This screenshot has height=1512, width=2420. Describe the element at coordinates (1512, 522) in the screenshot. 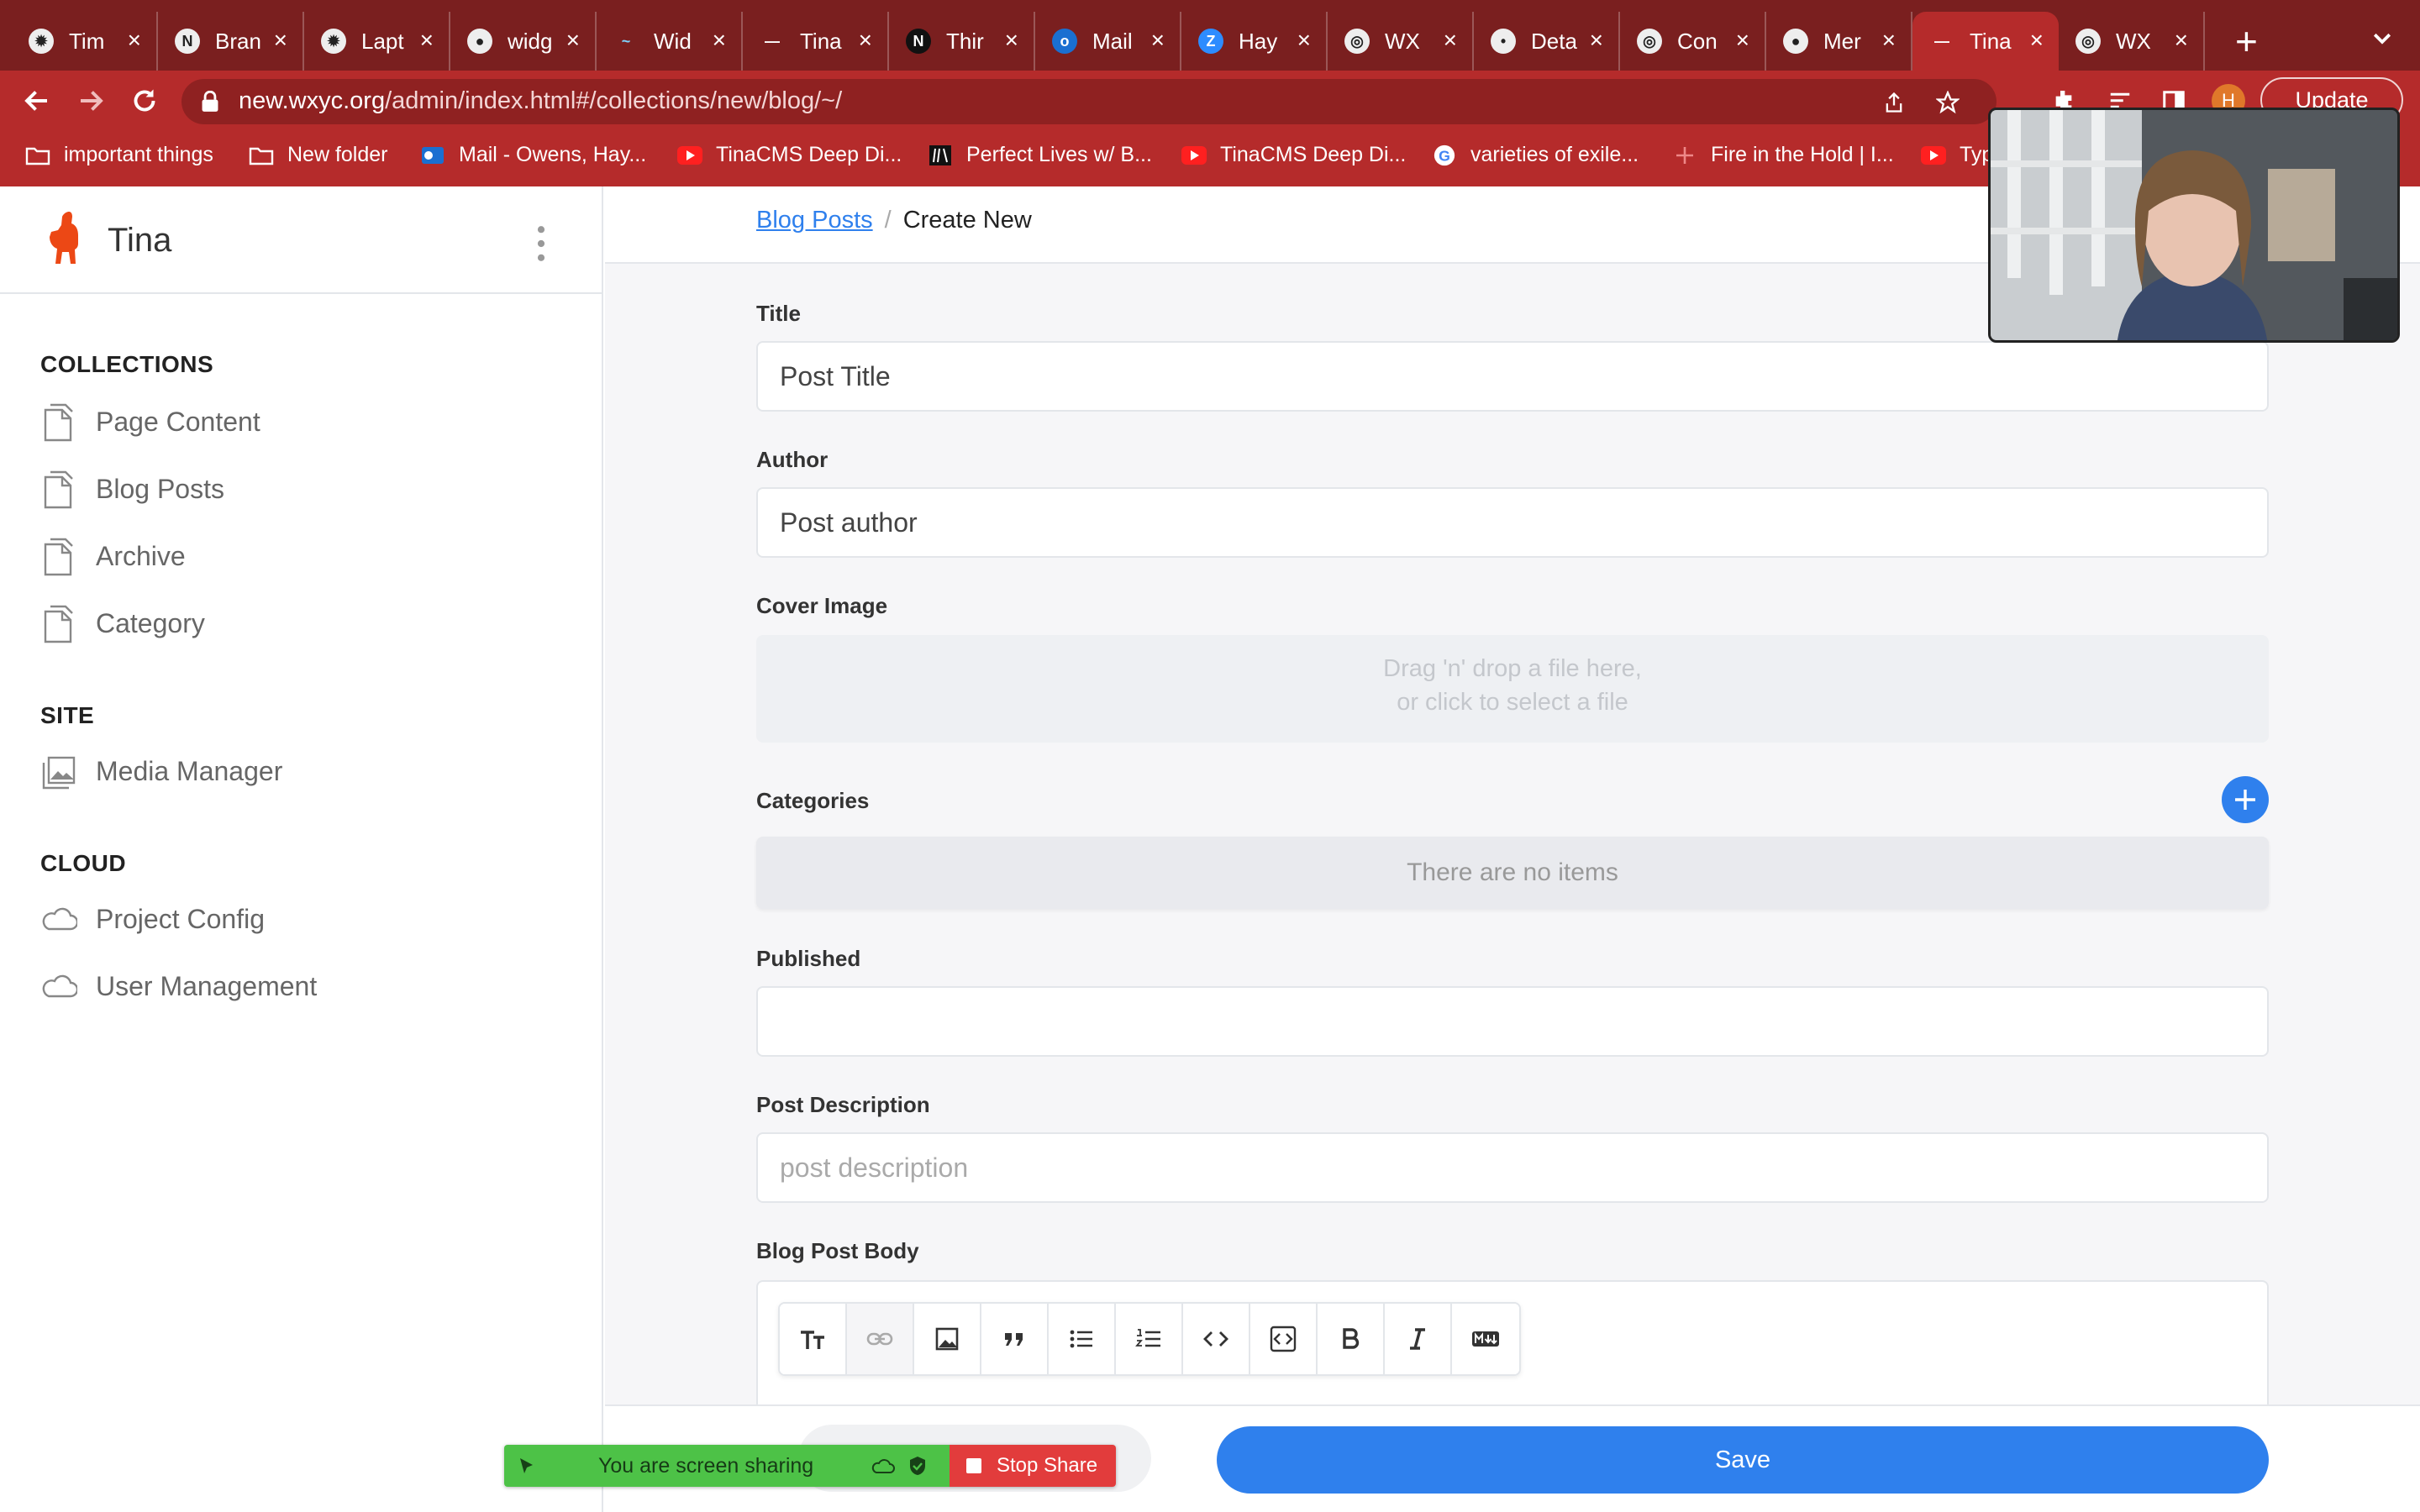

I see `author-input: Post author` at that location.